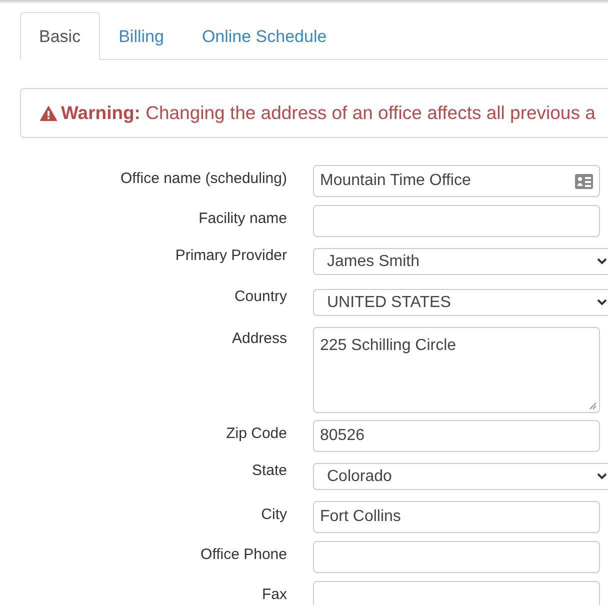 The height and width of the screenshot is (605, 608). I want to click on tab: Online Schedule, so click(264, 36).